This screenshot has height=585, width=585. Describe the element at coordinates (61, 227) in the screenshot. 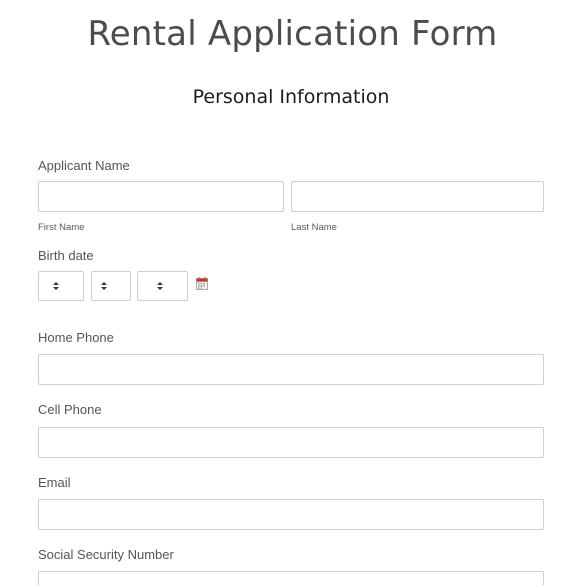

I see `first-name-sublabel: First Name` at that location.